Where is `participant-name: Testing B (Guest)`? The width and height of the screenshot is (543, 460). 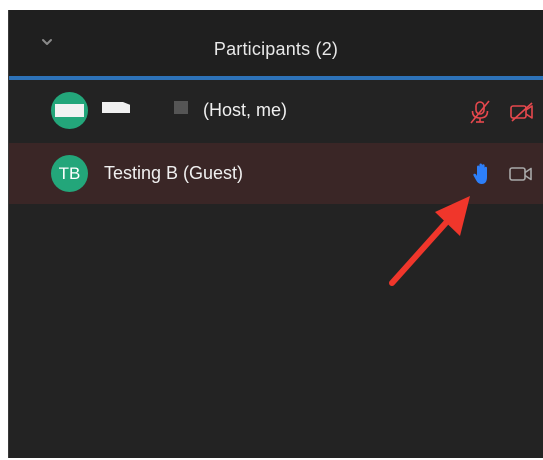
participant-name: Testing B (Guest) is located at coordinates (174, 173).